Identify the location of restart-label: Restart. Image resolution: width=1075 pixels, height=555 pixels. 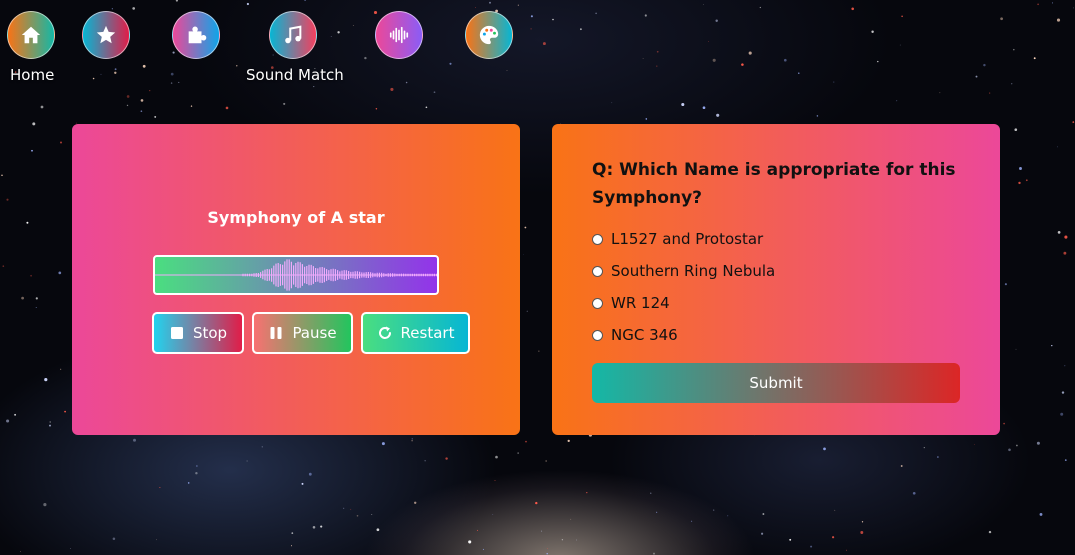
(427, 333).